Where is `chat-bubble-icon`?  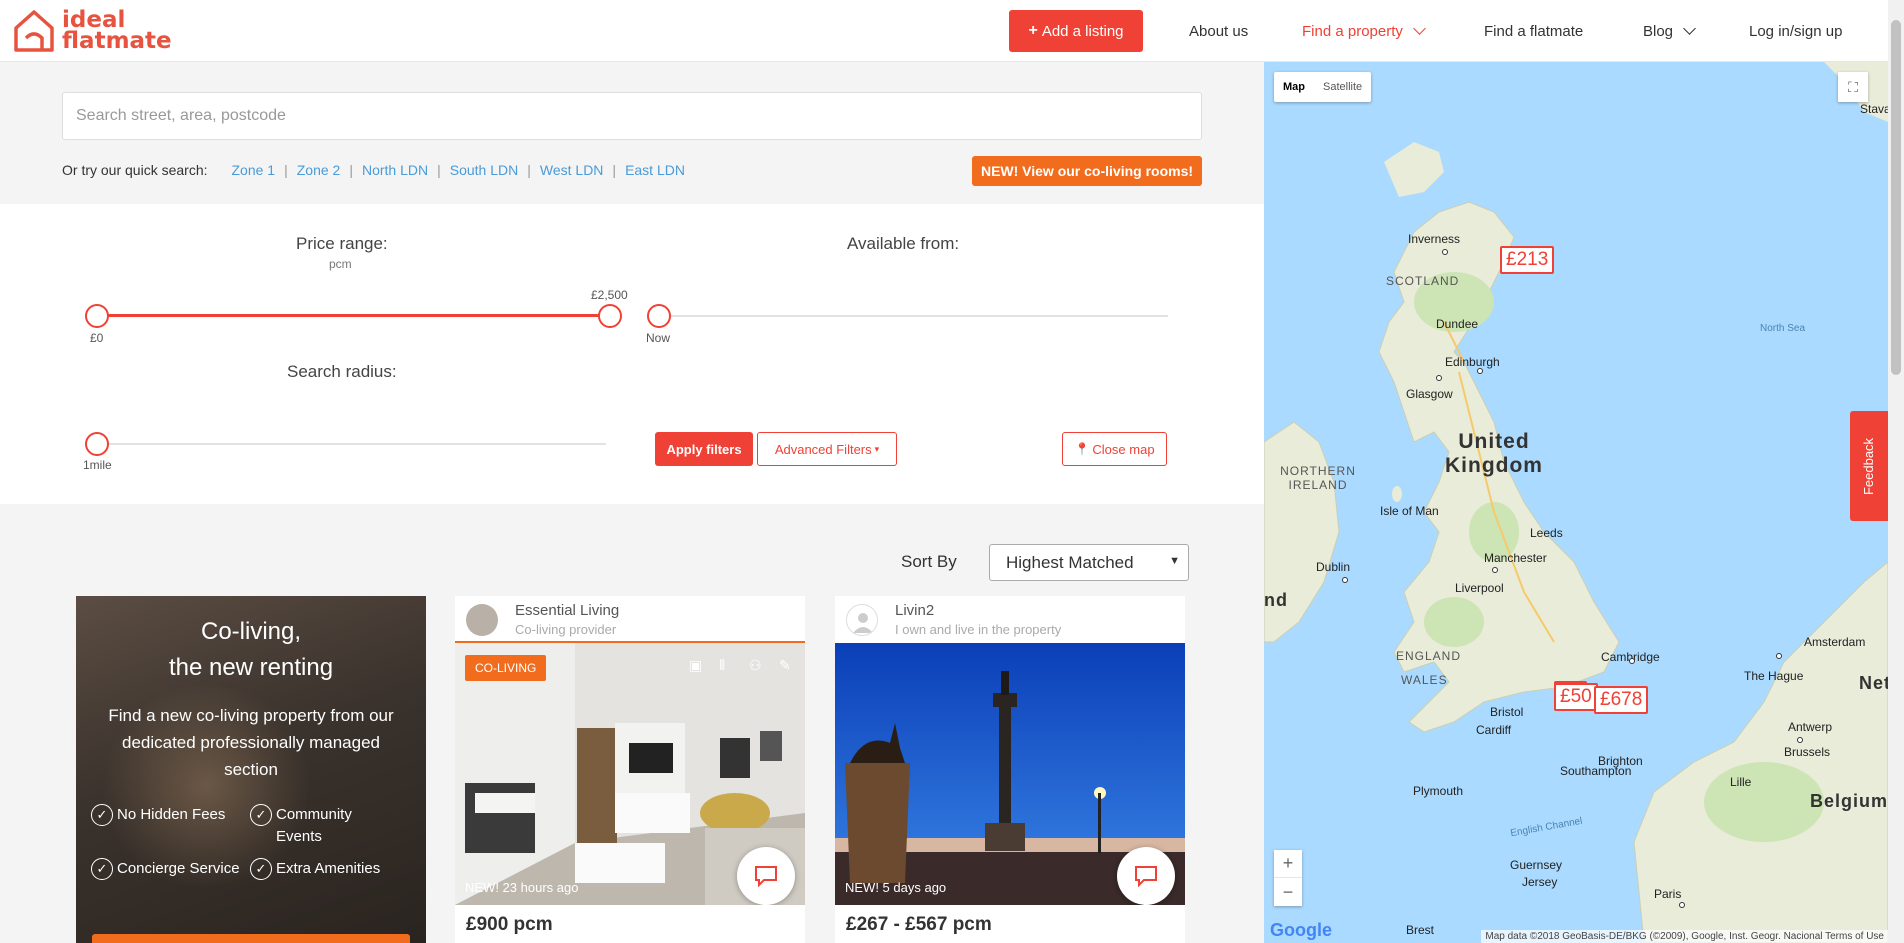 chat-bubble-icon is located at coordinates (1146, 876).